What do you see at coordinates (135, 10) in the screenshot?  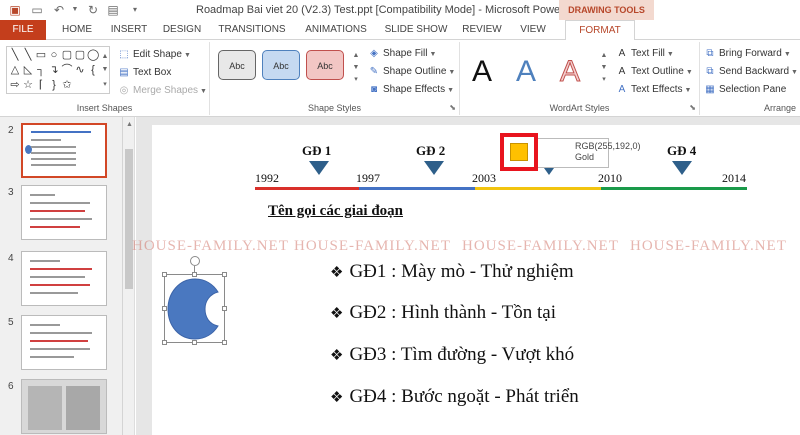 I see `customize-qat-icon: ▾` at bounding box center [135, 10].